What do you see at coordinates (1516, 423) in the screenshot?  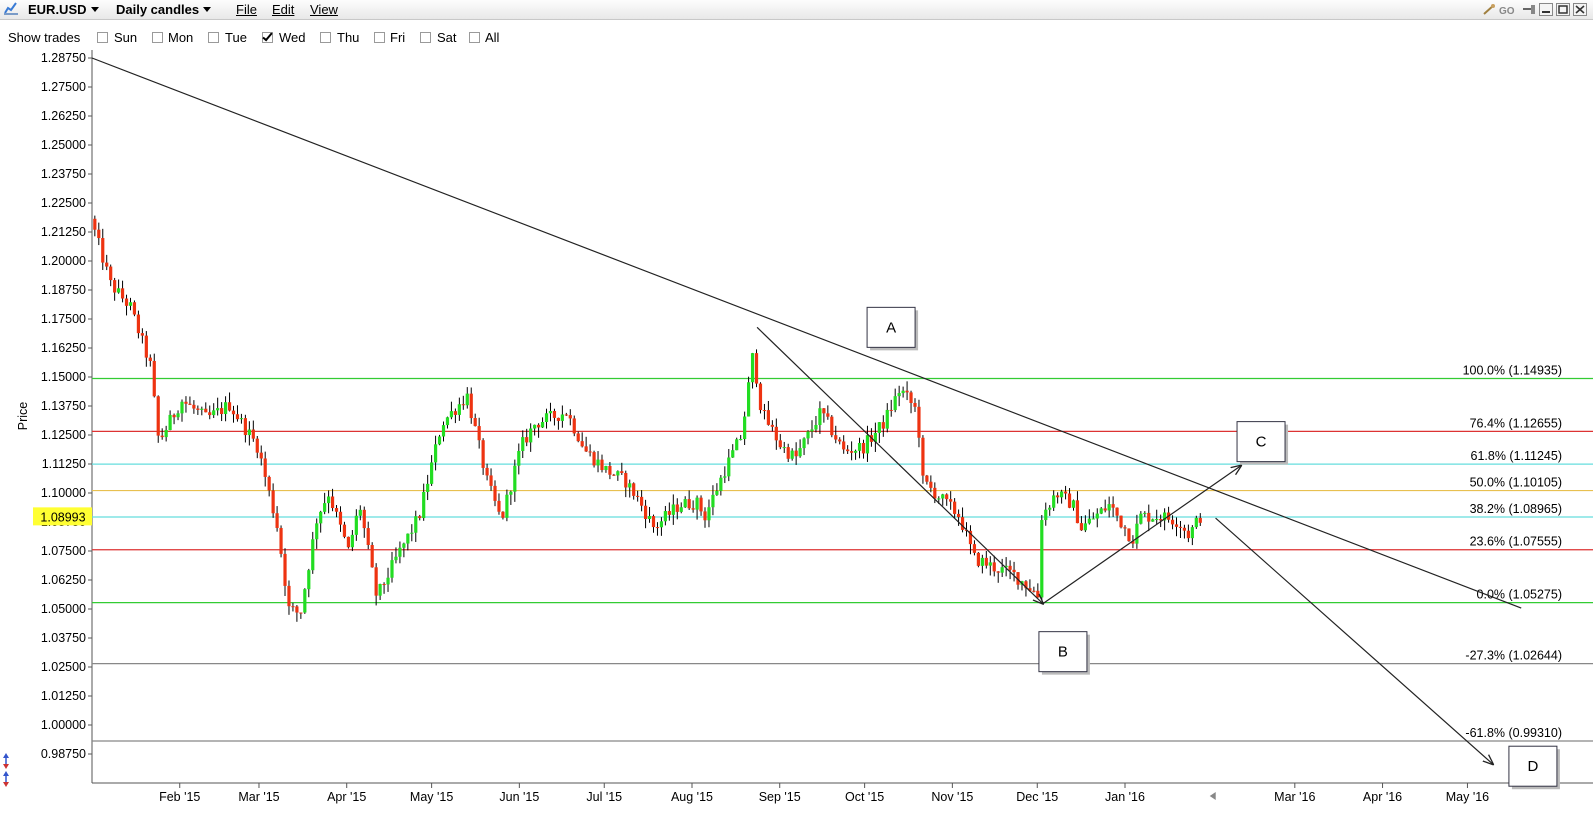 I see `fib-level-label: 76.4% (1.12655)` at bounding box center [1516, 423].